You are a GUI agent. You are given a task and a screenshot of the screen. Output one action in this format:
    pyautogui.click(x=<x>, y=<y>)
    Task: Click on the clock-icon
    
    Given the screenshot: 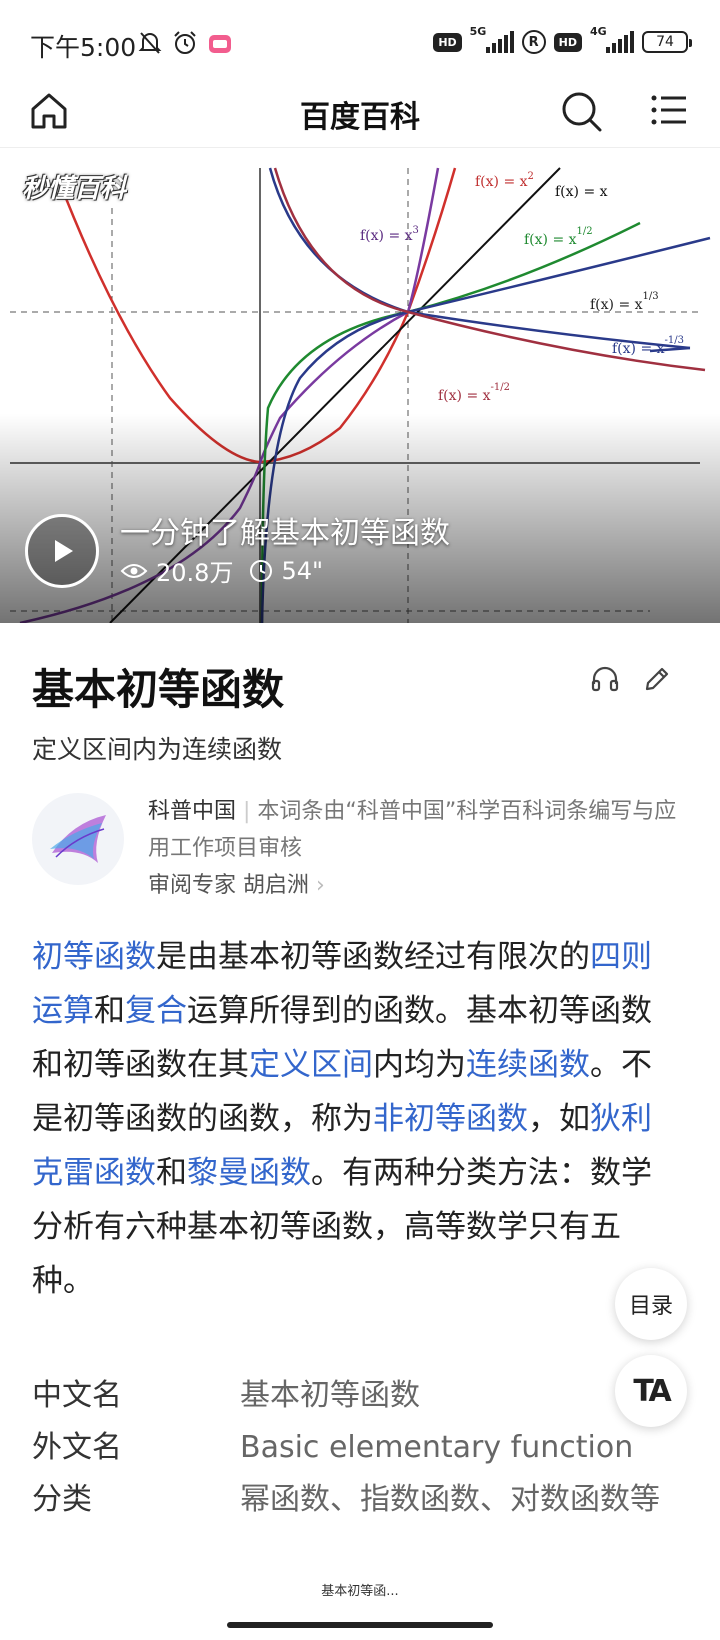 What is the action you would take?
    pyautogui.click(x=261, y=570)
    